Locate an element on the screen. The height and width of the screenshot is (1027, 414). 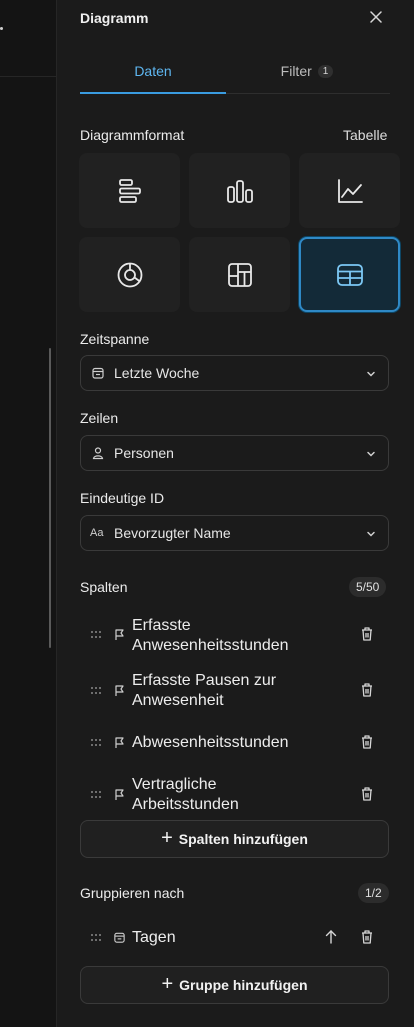
scrollbar is located at coordinates (50, 498).